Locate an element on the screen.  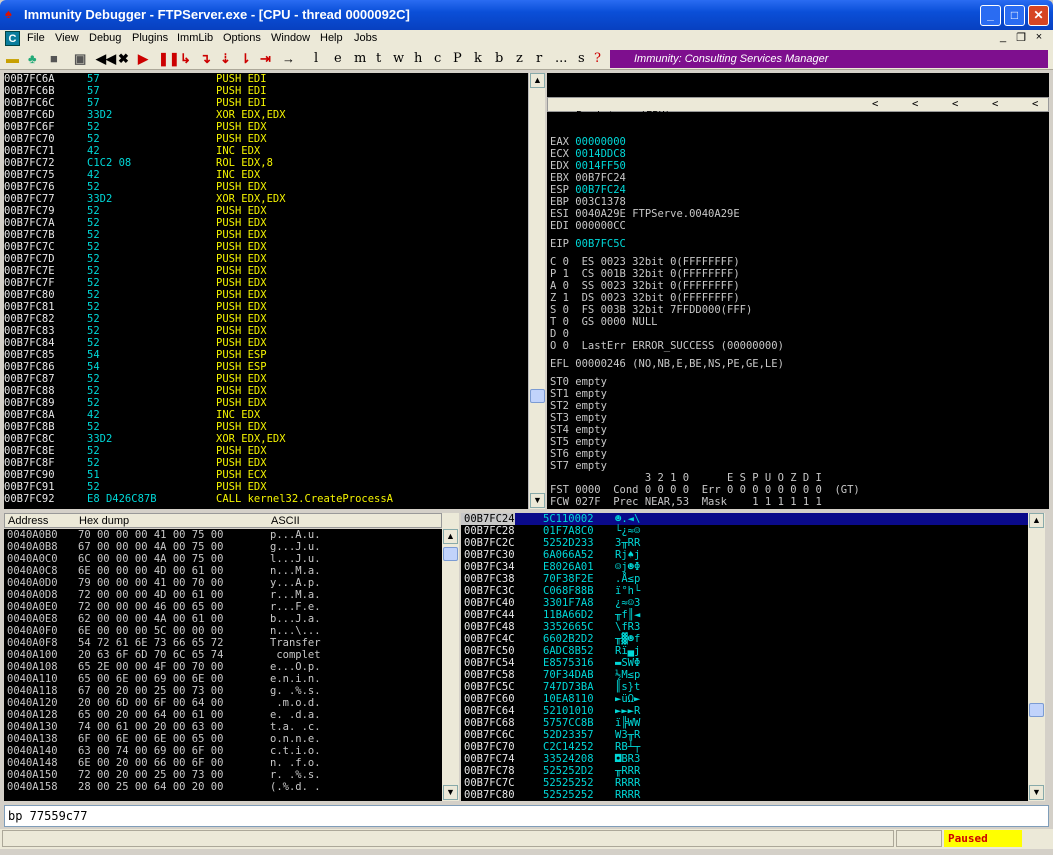
stack-row: 00B7FC5C 747D73BA ║s}t is located at coordinates (744, 687).